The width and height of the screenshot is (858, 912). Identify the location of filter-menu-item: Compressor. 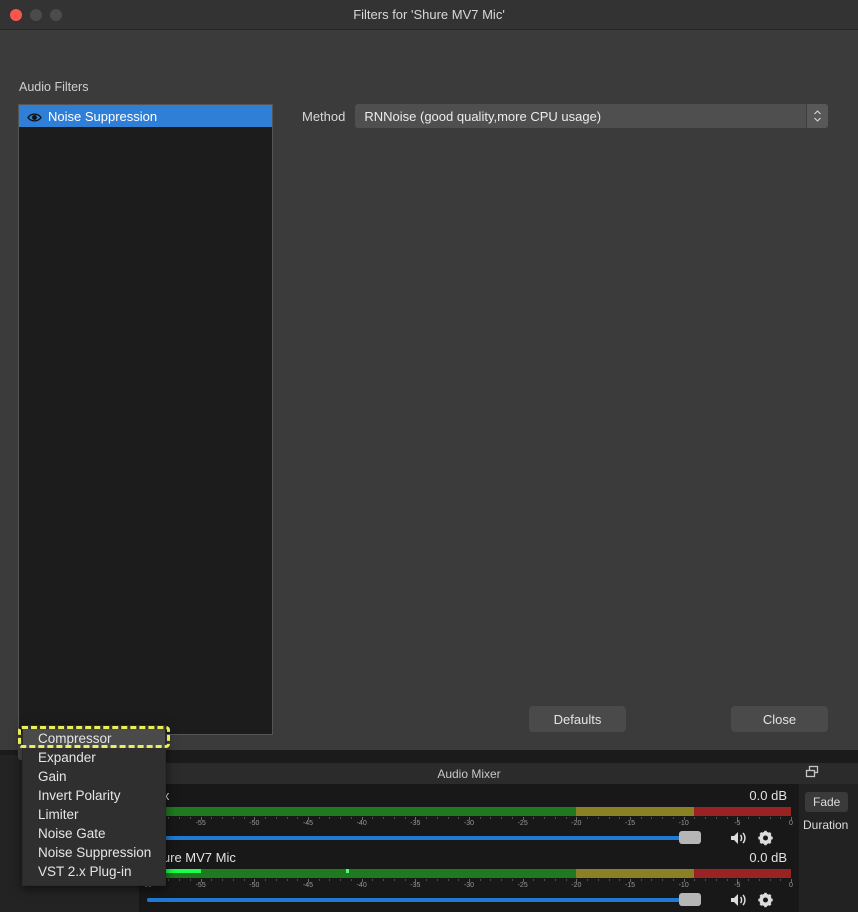
(94, 738).